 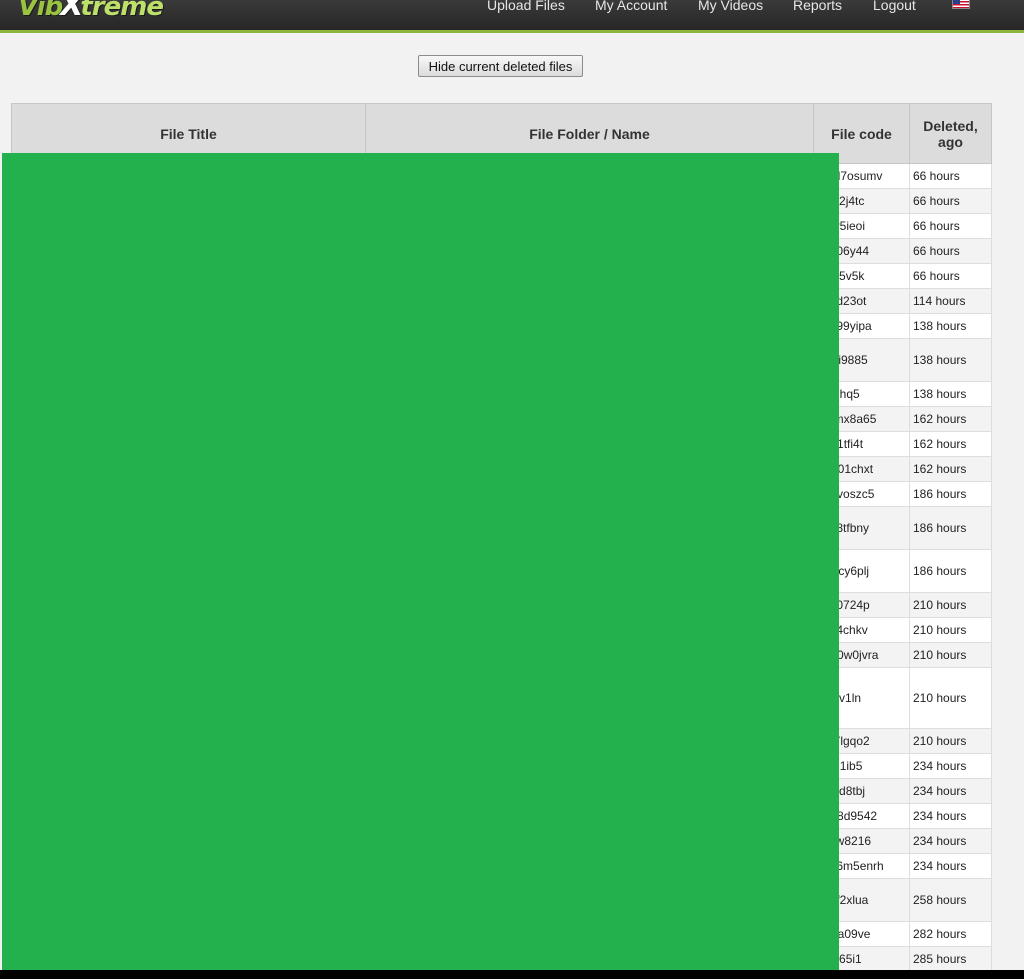 I want to click on nav-upload-files: Upload Files, so click(x=526, y=6).